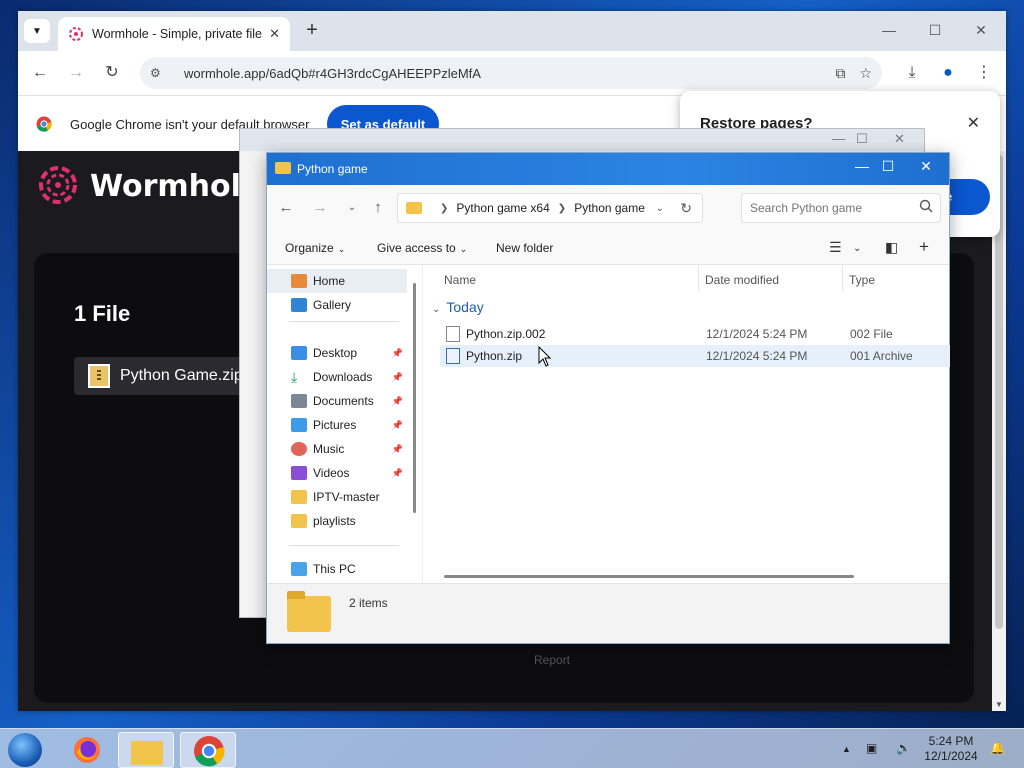  Describe the element at coordinates (37, 31) in the screenshot. I see `tab-search-button: ▼` at that location.